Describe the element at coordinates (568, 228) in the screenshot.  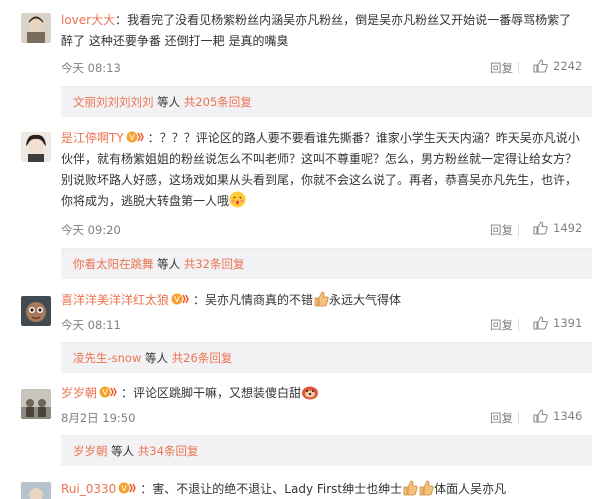
I see `like-count: 1492` at that location.